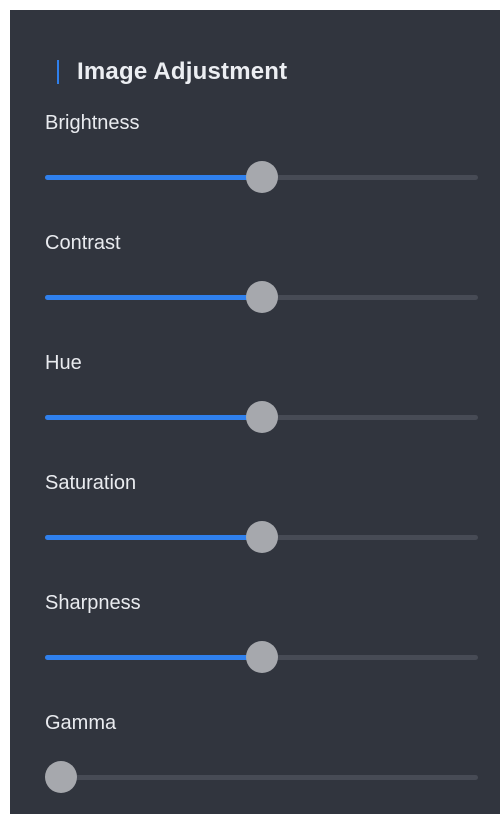  What do you see at coordinates (93, 603) in the screenshot?
I see `sharpness-label: Sharpness` at bounding box center [93, 603].